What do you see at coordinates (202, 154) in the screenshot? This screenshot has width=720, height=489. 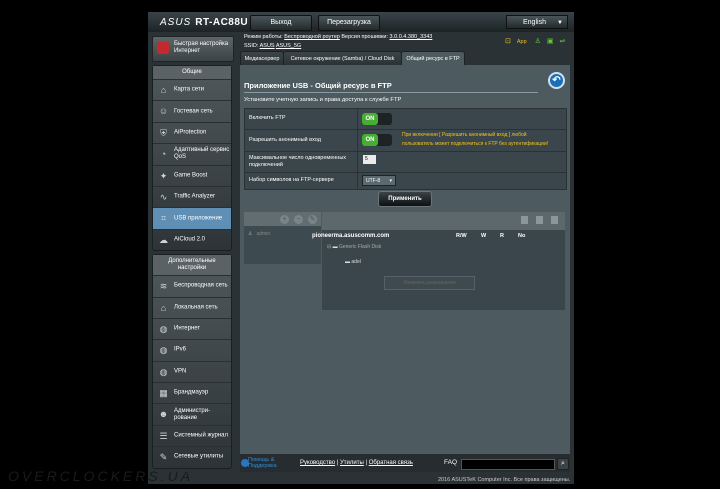 I see `sidebar-item-label: Адаптивный сервис QoS` at bounding box center [202, 154].